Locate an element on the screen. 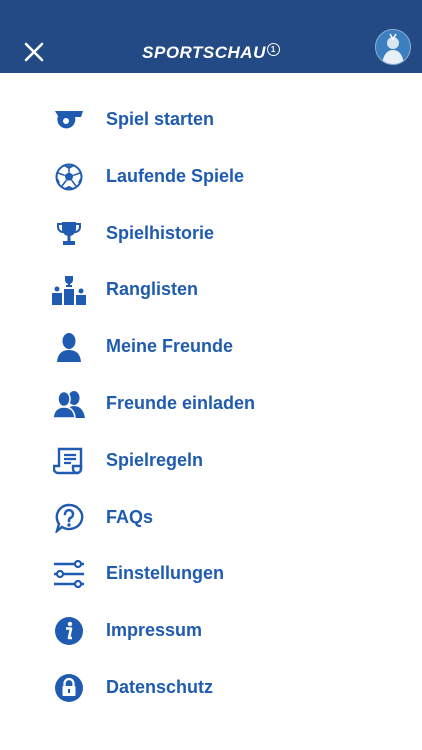  menu-item-ranglisten: Ranglisten is located at coordinates (211, 290).